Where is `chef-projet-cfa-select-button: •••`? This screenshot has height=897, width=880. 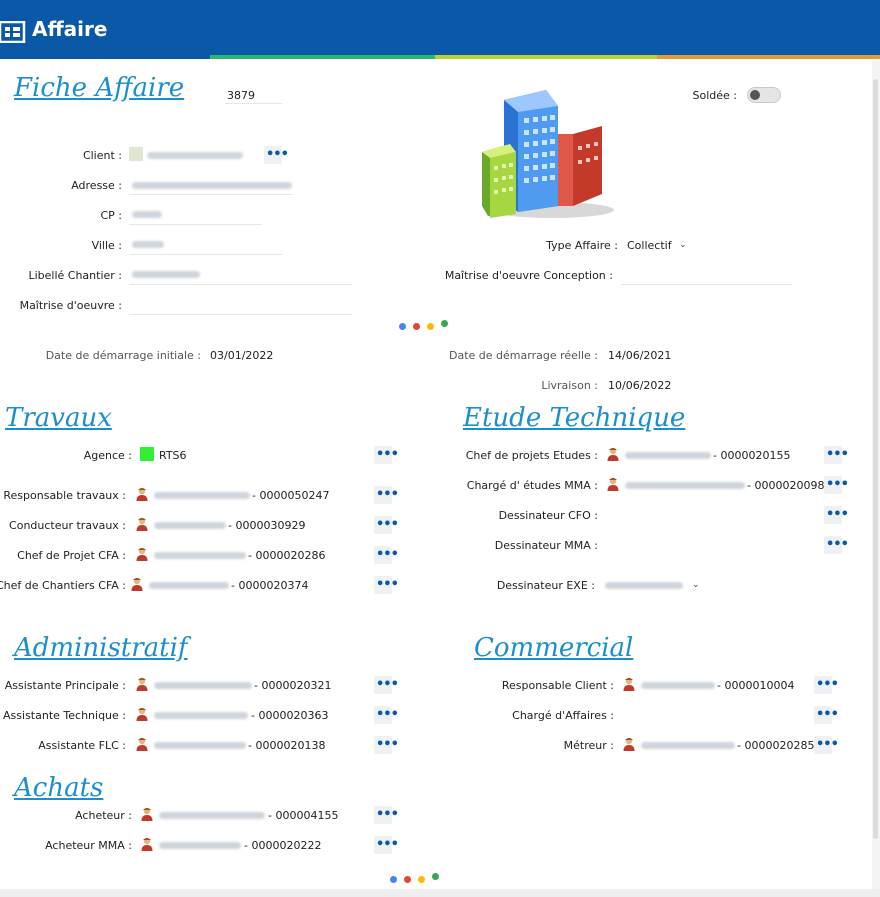
chef-projet-cfa-select-button: ••• is located at coordinates (386, 555).